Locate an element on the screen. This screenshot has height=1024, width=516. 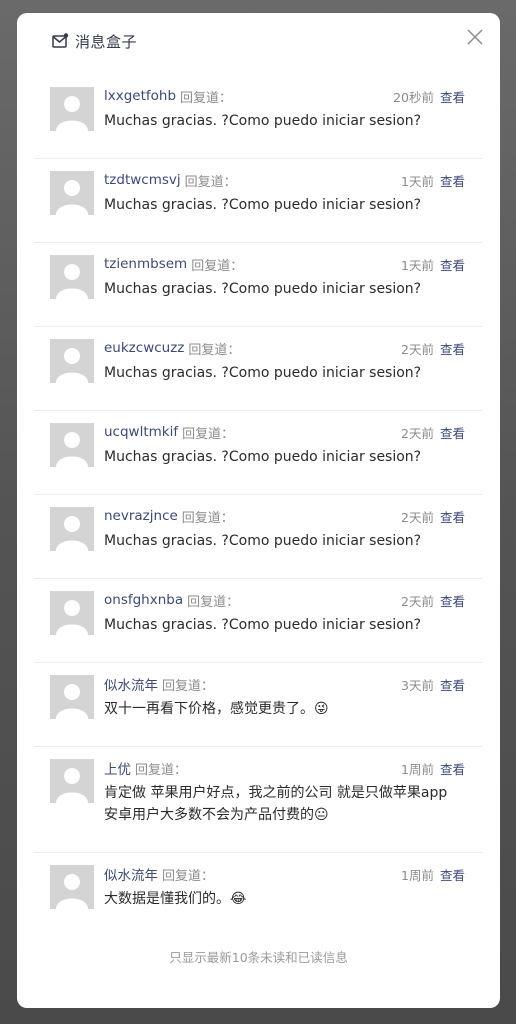
modal-header: 消息盒子 is located at coordinates (94, 41).